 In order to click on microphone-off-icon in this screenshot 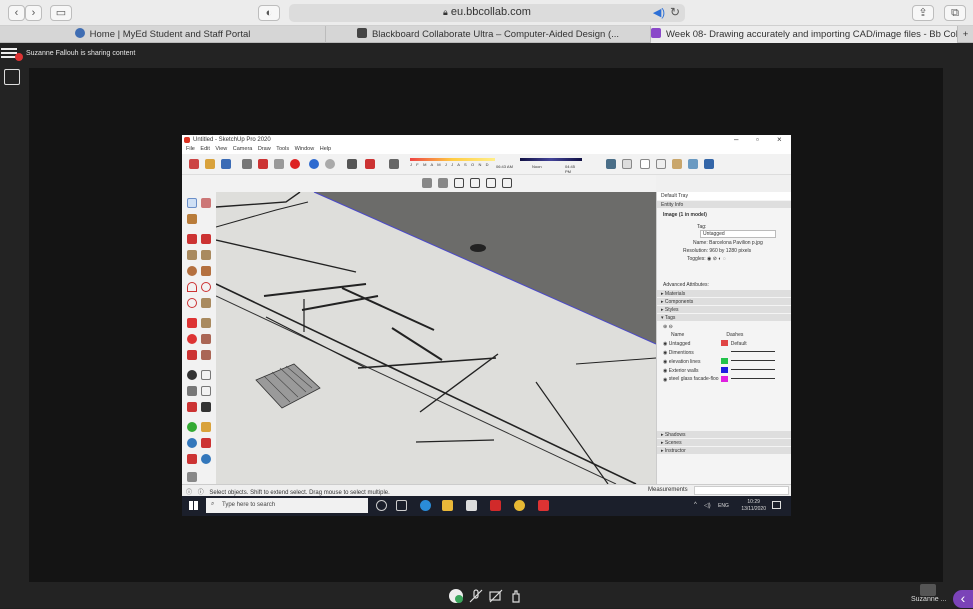, I will do `click(476, 596)`.